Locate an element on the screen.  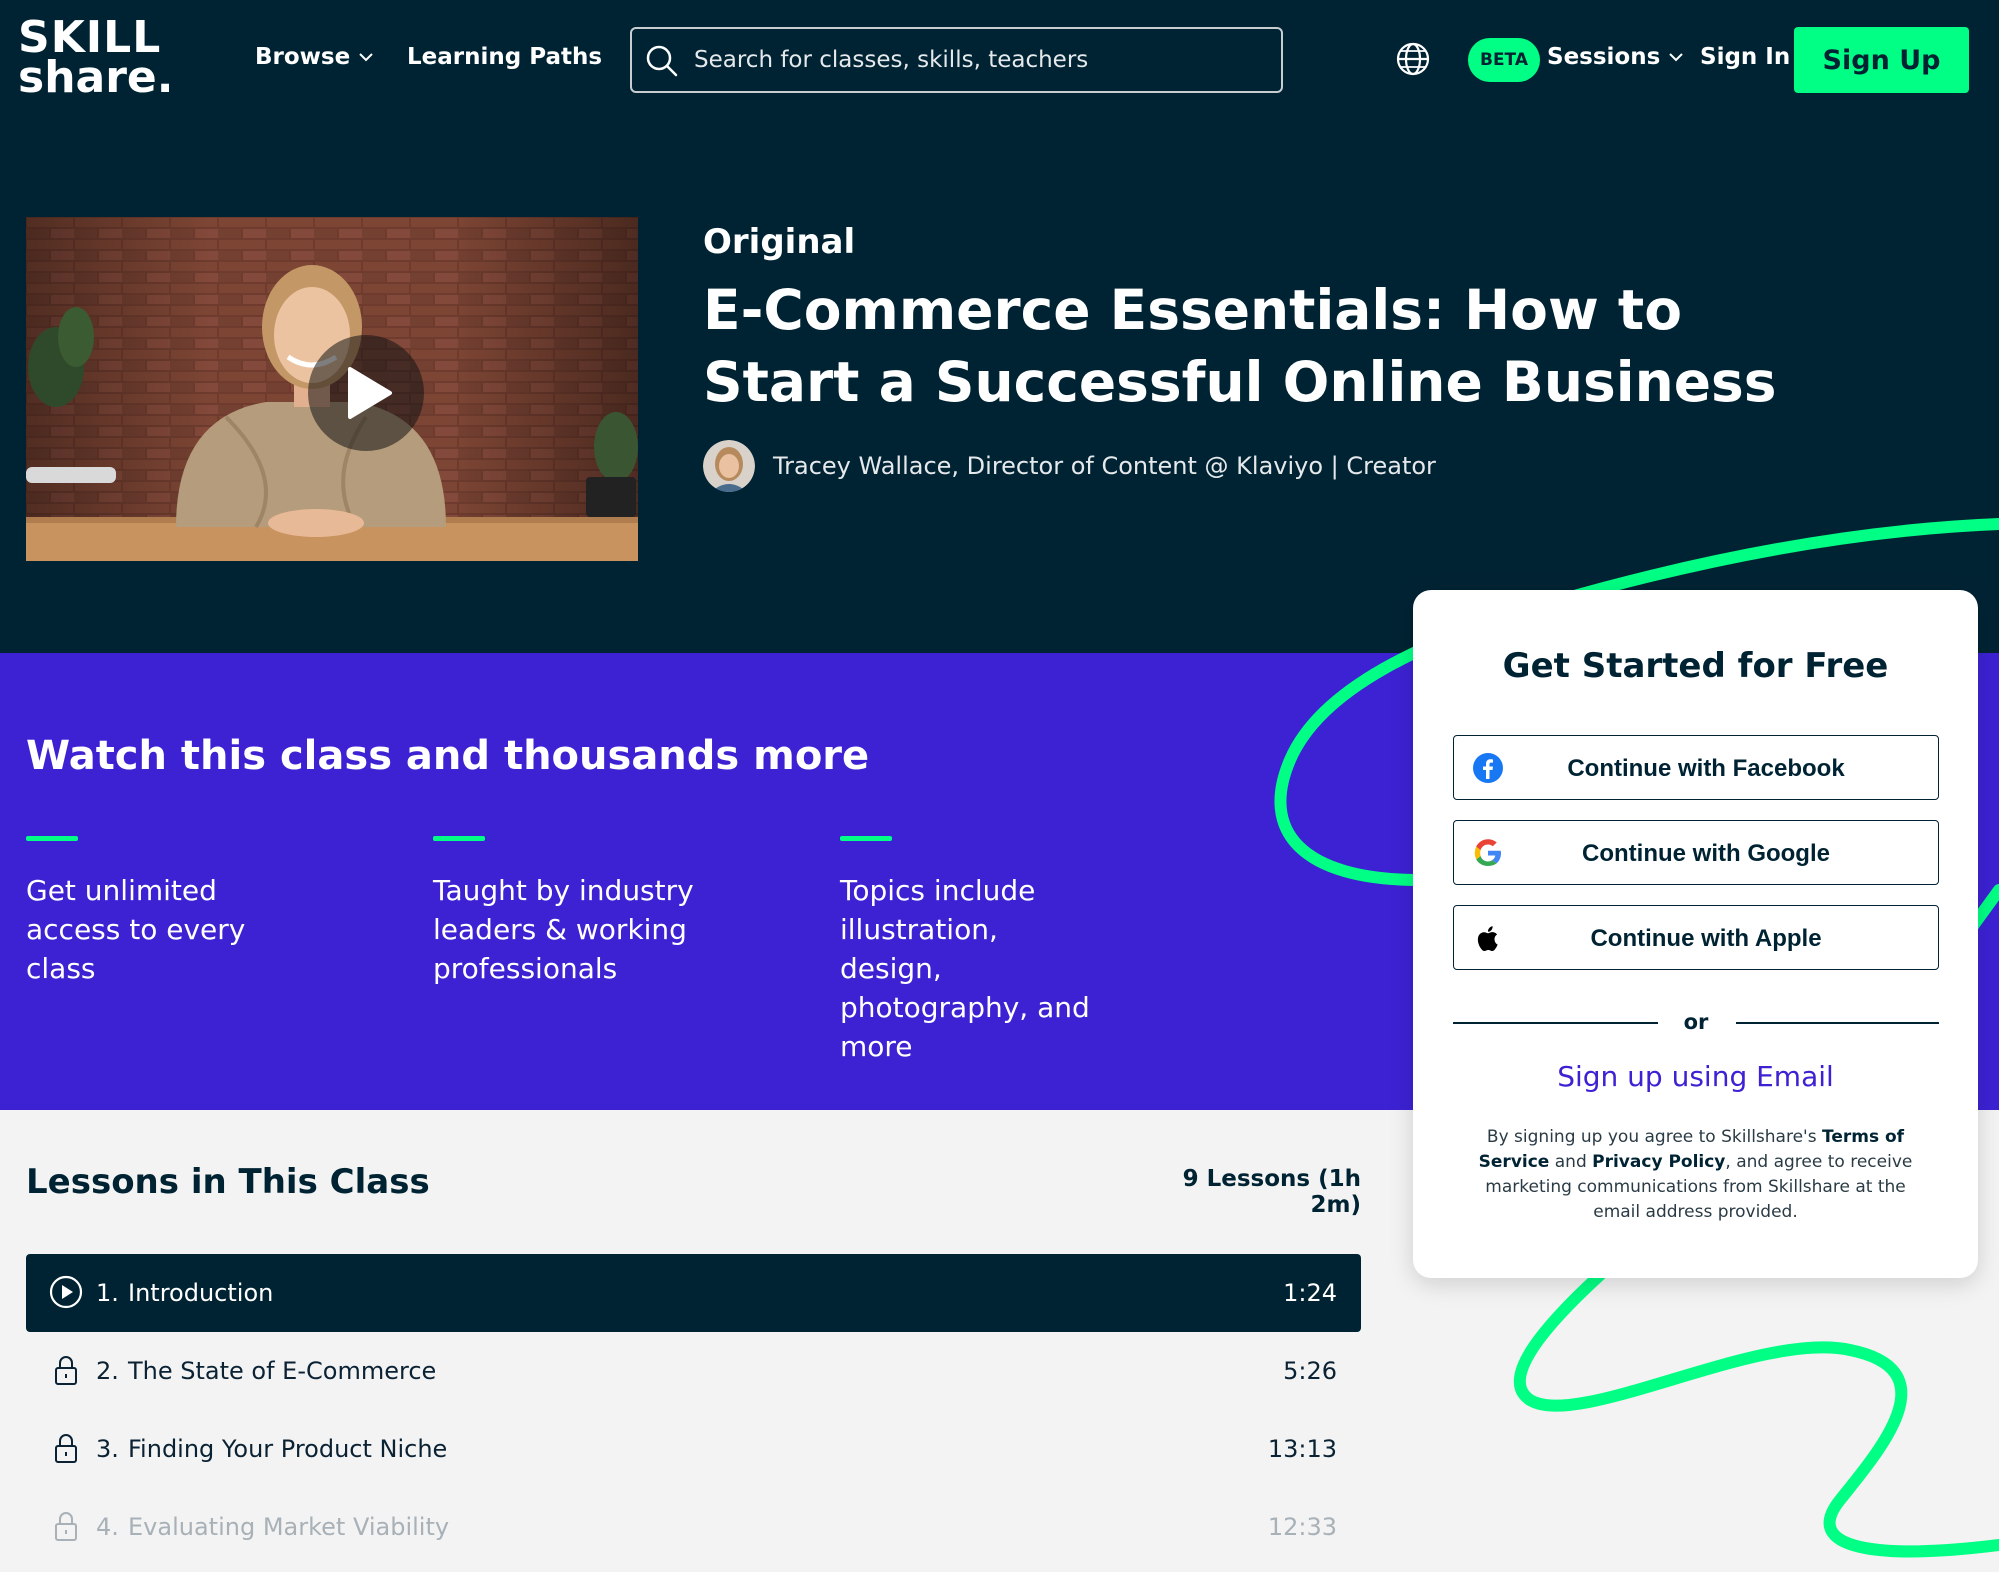
play-icon is located at coordinates (370, 393).